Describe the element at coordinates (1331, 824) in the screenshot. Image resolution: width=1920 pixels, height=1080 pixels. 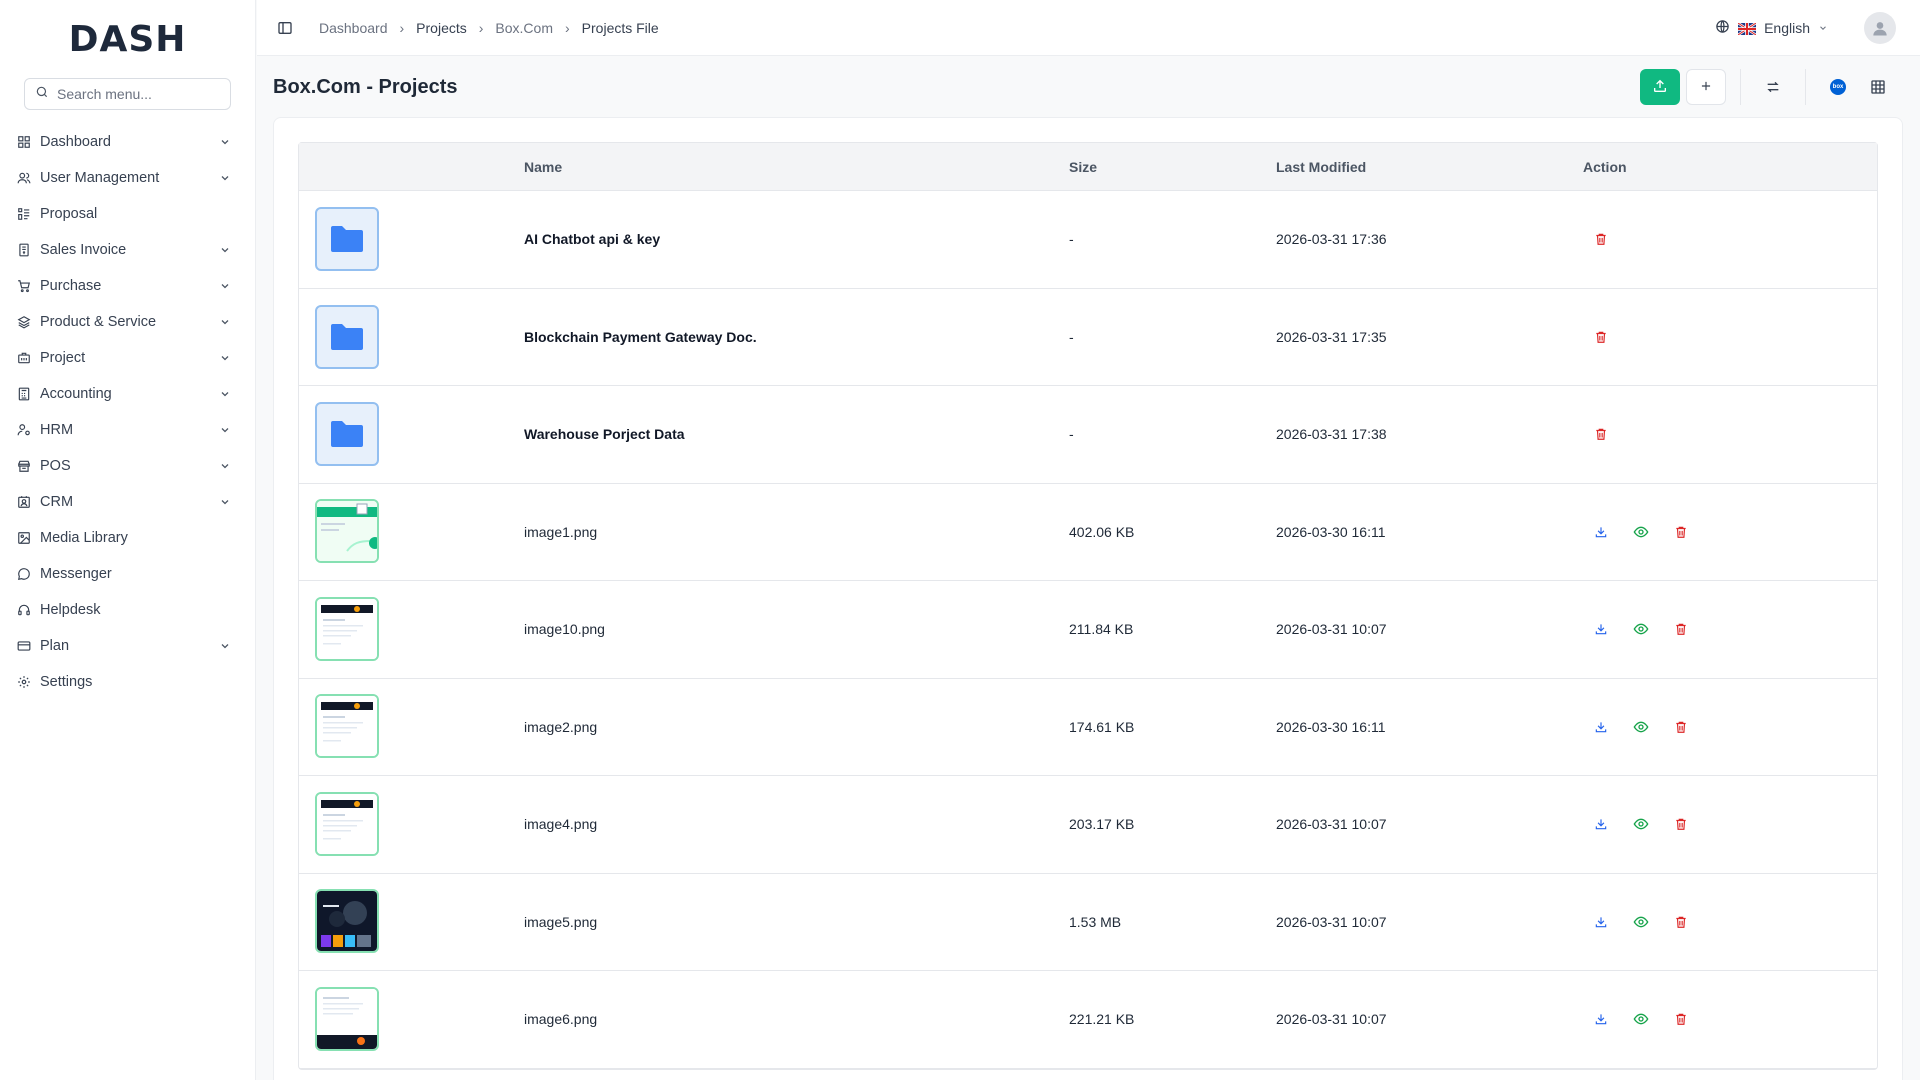
I see `modified-cell: 2026-03-31 10:07` at that location.